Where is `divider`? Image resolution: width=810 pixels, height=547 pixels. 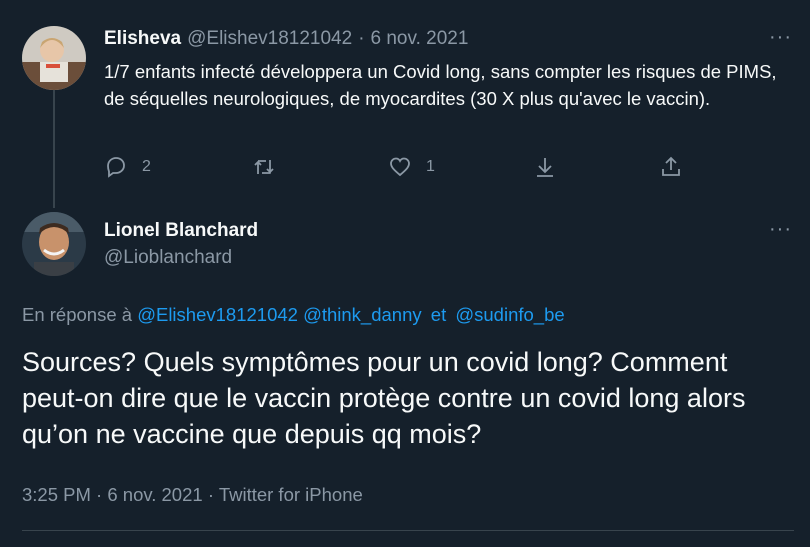
divider is located at coordinates (408, 530).